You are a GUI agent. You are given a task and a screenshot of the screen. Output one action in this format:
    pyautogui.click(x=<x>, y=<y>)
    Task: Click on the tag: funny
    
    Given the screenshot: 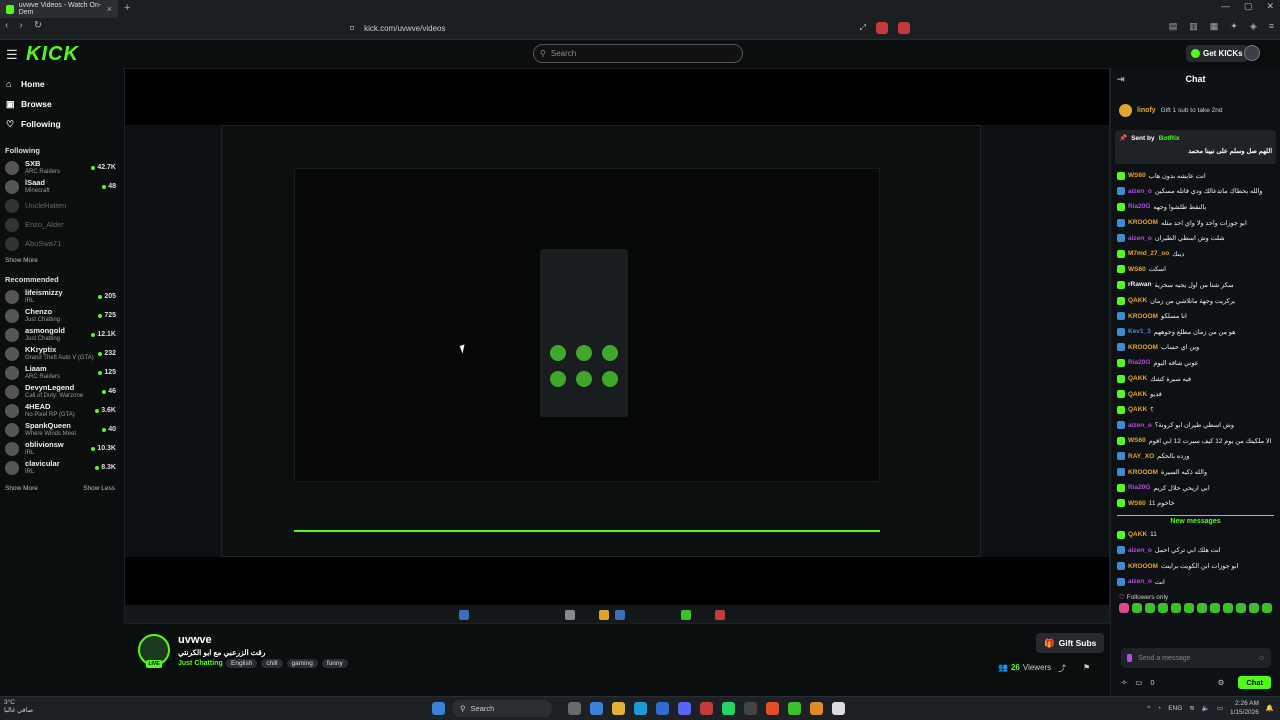 What is the action you would take?
    pyautogui.click(x=334, y=663)
    